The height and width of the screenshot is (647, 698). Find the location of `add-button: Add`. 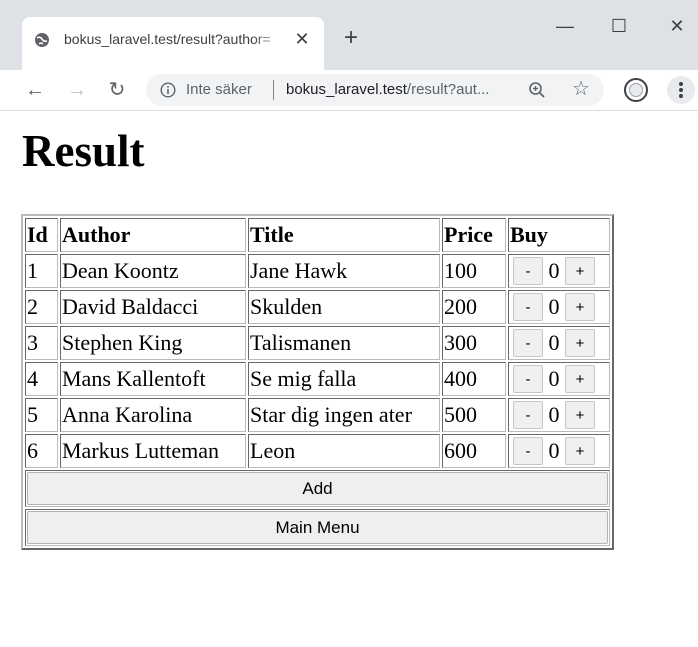

add-button: Add is located at coordinates (317, 488).